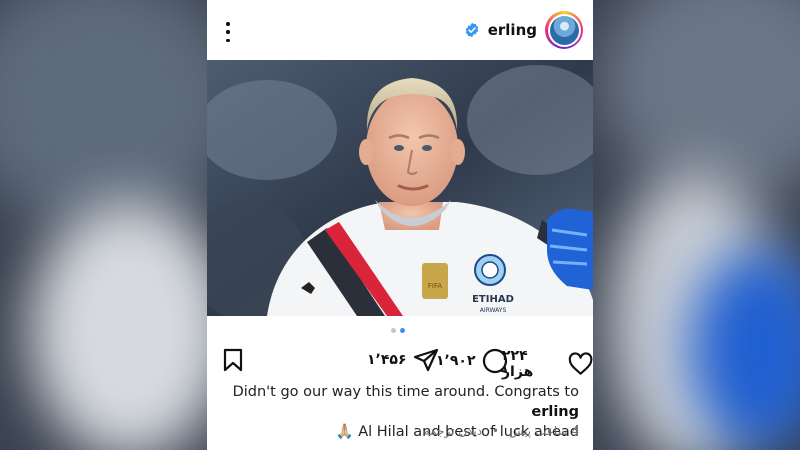  I want to click on comment-button: ۱٬۹۰۲, so click(472, 361).